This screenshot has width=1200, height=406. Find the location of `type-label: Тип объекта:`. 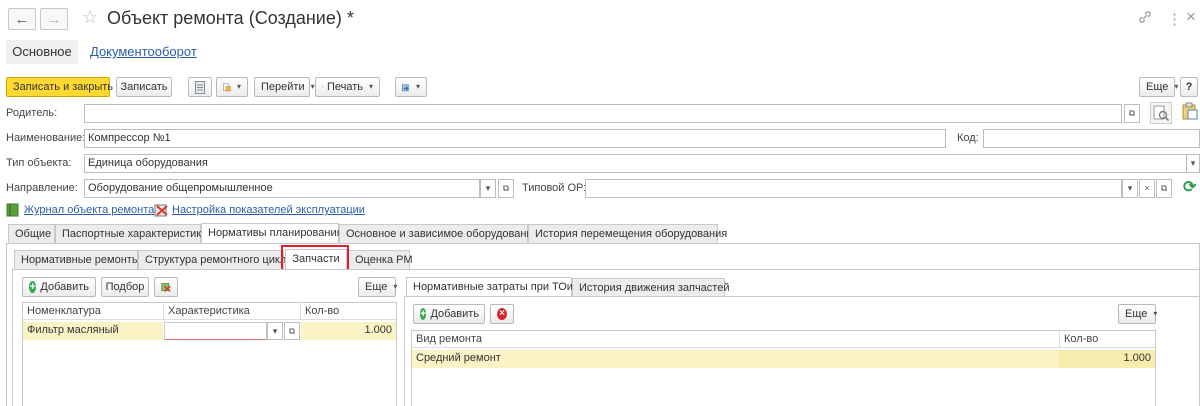

type-label: Тип объекта: is located at coordinates (39, 163).